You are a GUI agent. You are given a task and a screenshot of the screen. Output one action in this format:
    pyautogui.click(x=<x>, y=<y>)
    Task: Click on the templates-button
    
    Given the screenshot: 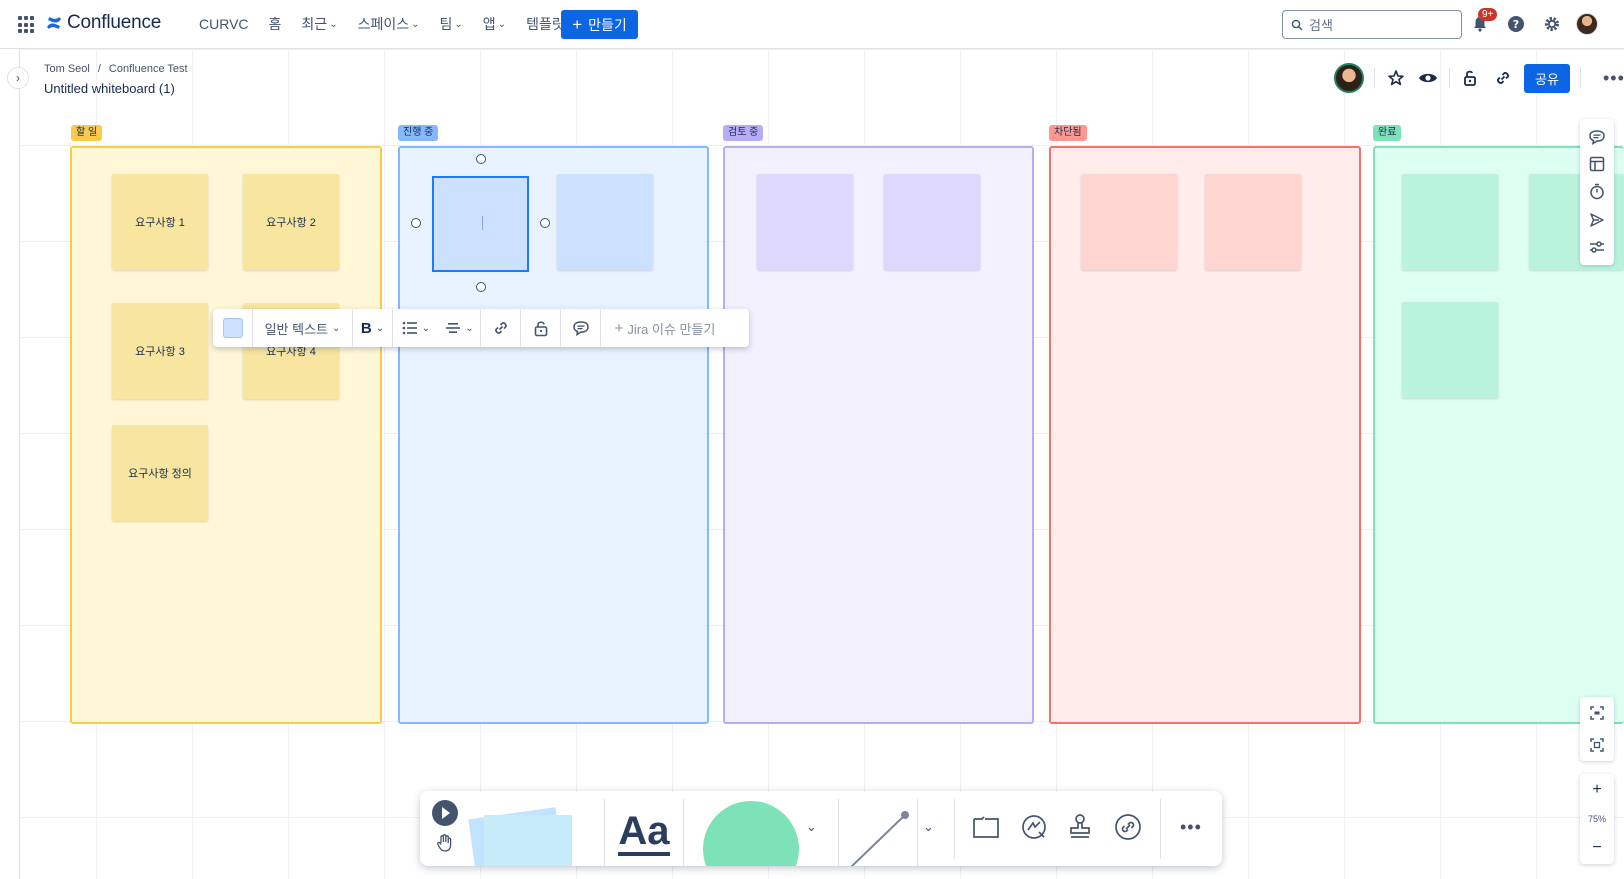 What is the action you would take?
    pyautogui.click(x=1597, y=164)
    